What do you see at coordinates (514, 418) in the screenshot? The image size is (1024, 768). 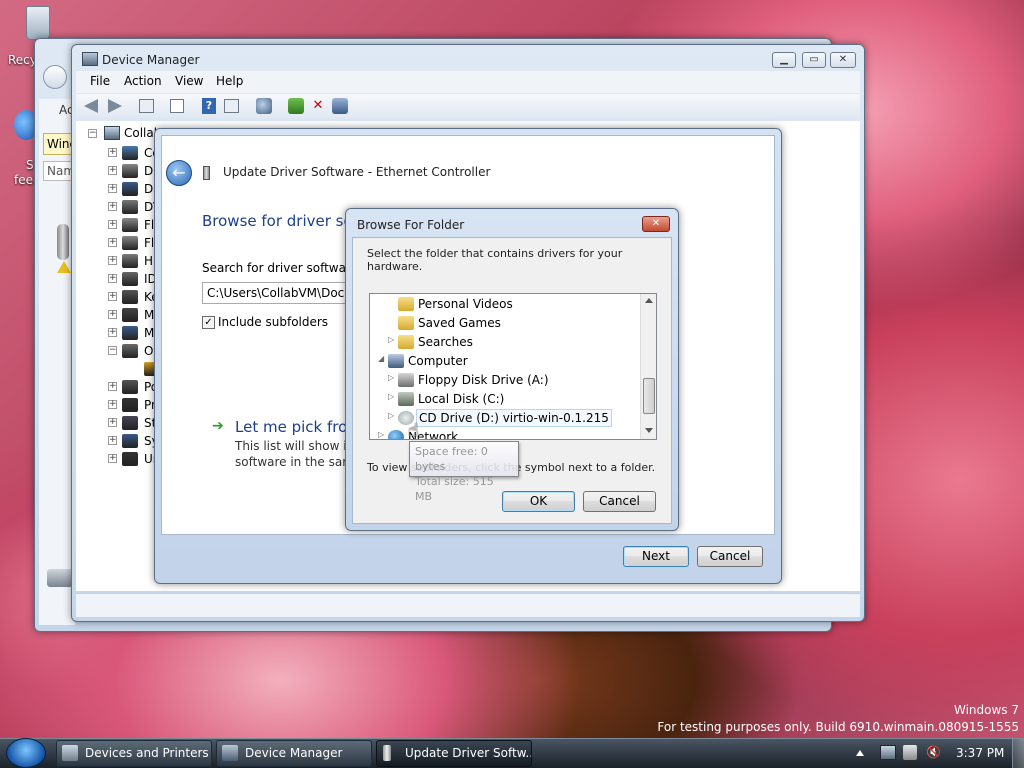 I see `folder-item: CD Drive (D:) virtio-win-0.1.215` at bounding box center [514, 418].